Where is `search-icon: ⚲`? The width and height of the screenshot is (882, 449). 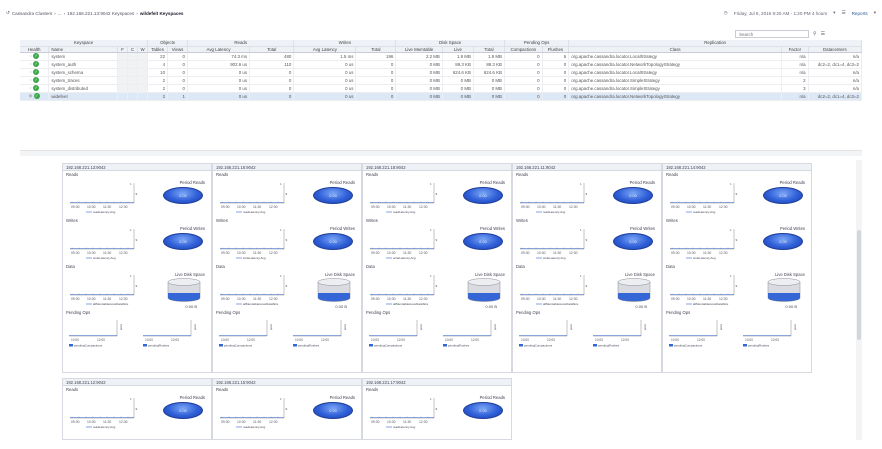
search-icon: ⚲ is located at coordinates (815, 34).